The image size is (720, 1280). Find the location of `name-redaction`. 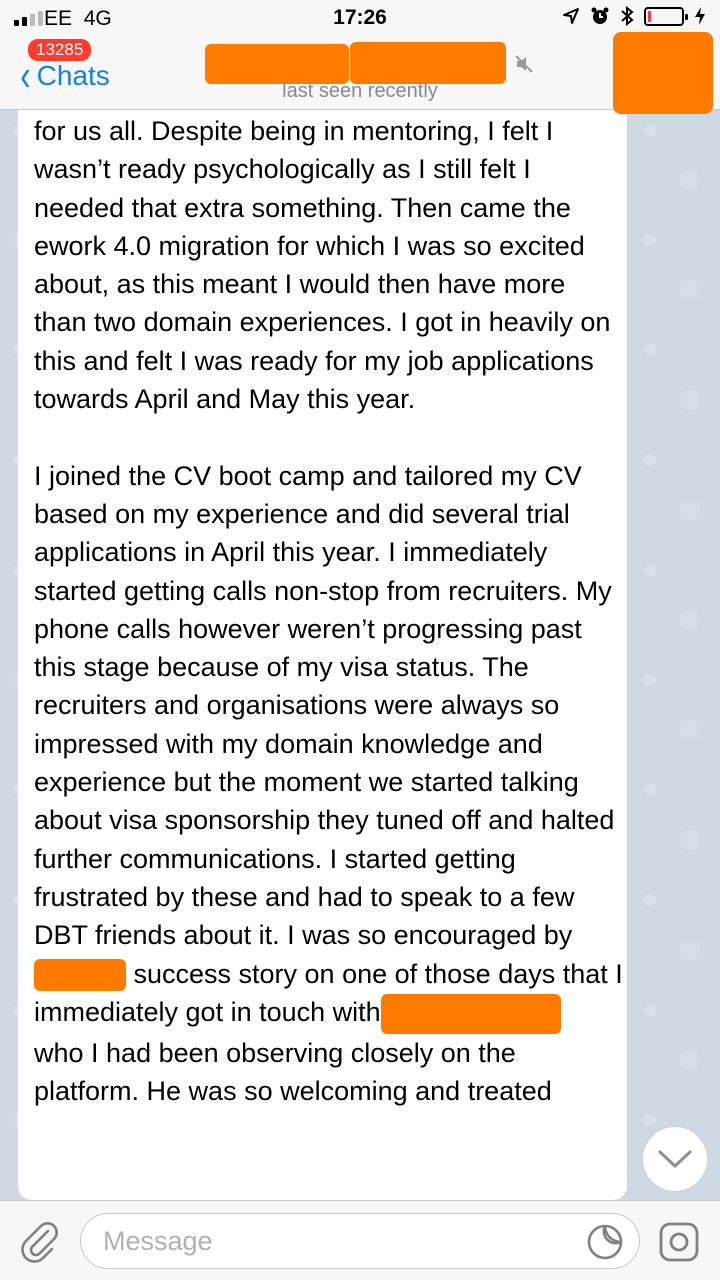

name-redaction is located at coordinates (80, 975).